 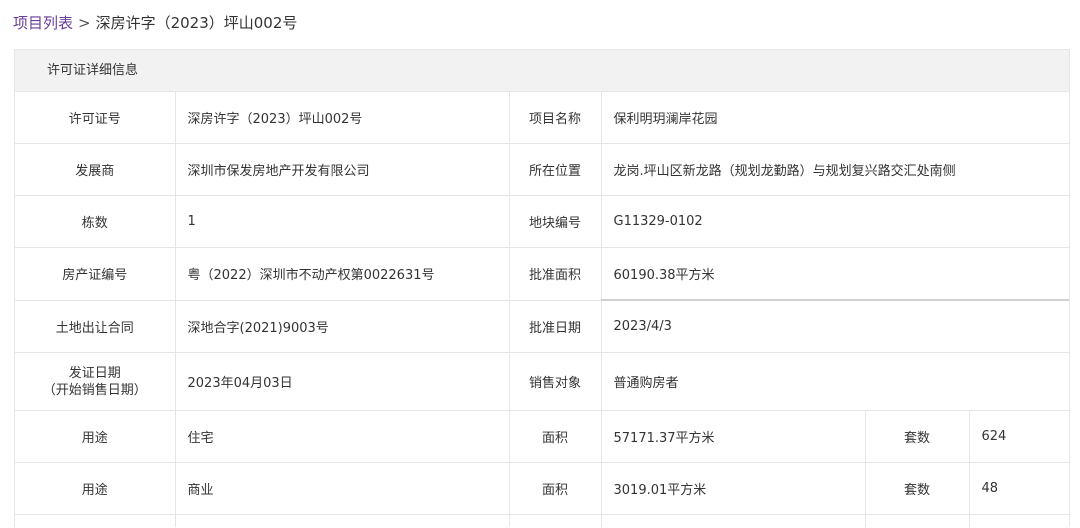 I want to click on land-contract-label: 土地出让合同, so click(x=95, y=326).